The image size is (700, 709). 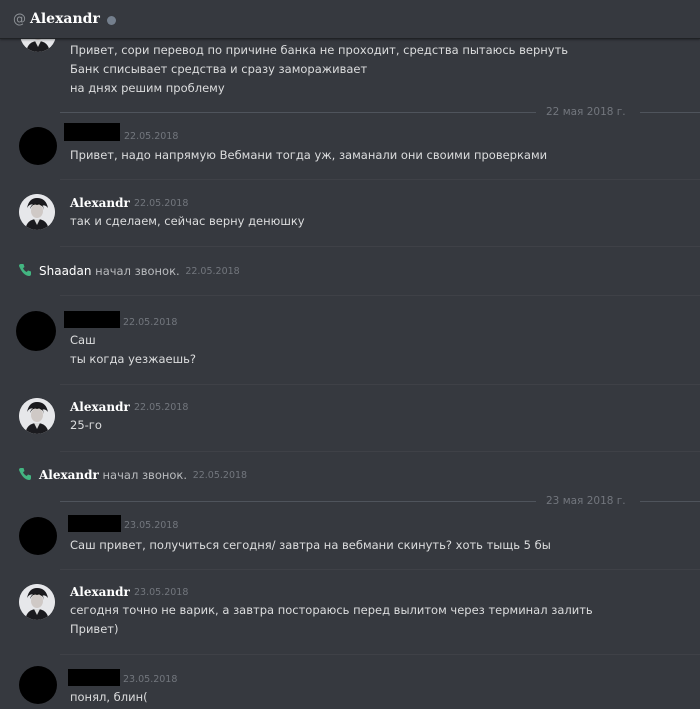 I want to click on channel-header: @ Alexandr, so click(x=350, y=19).